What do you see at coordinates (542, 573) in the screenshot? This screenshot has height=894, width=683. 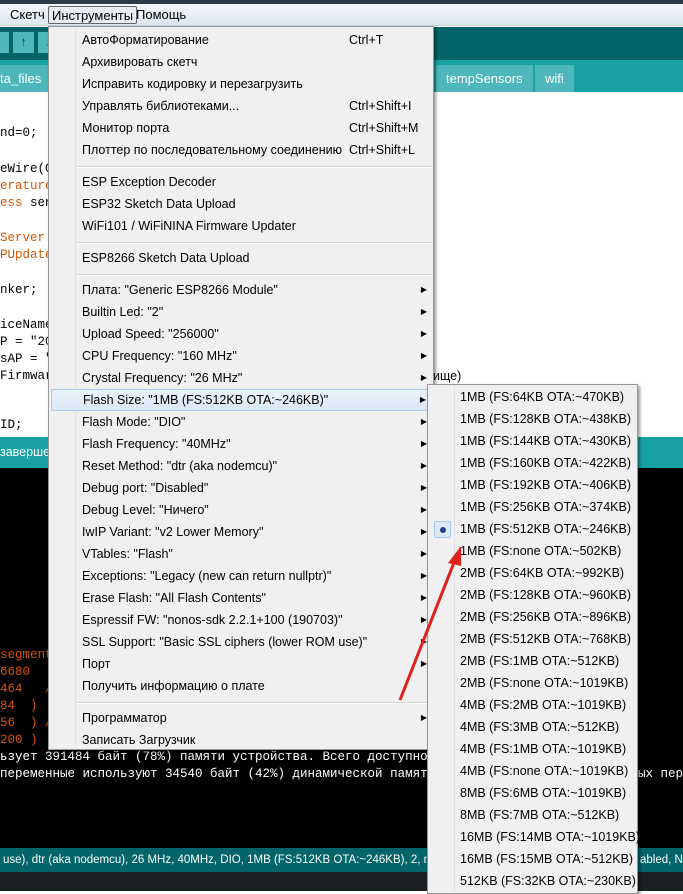 I see `flash-size-option-label: 2MB (FS:64KB OTA:~992KB)` at bounding box center [542, 573].